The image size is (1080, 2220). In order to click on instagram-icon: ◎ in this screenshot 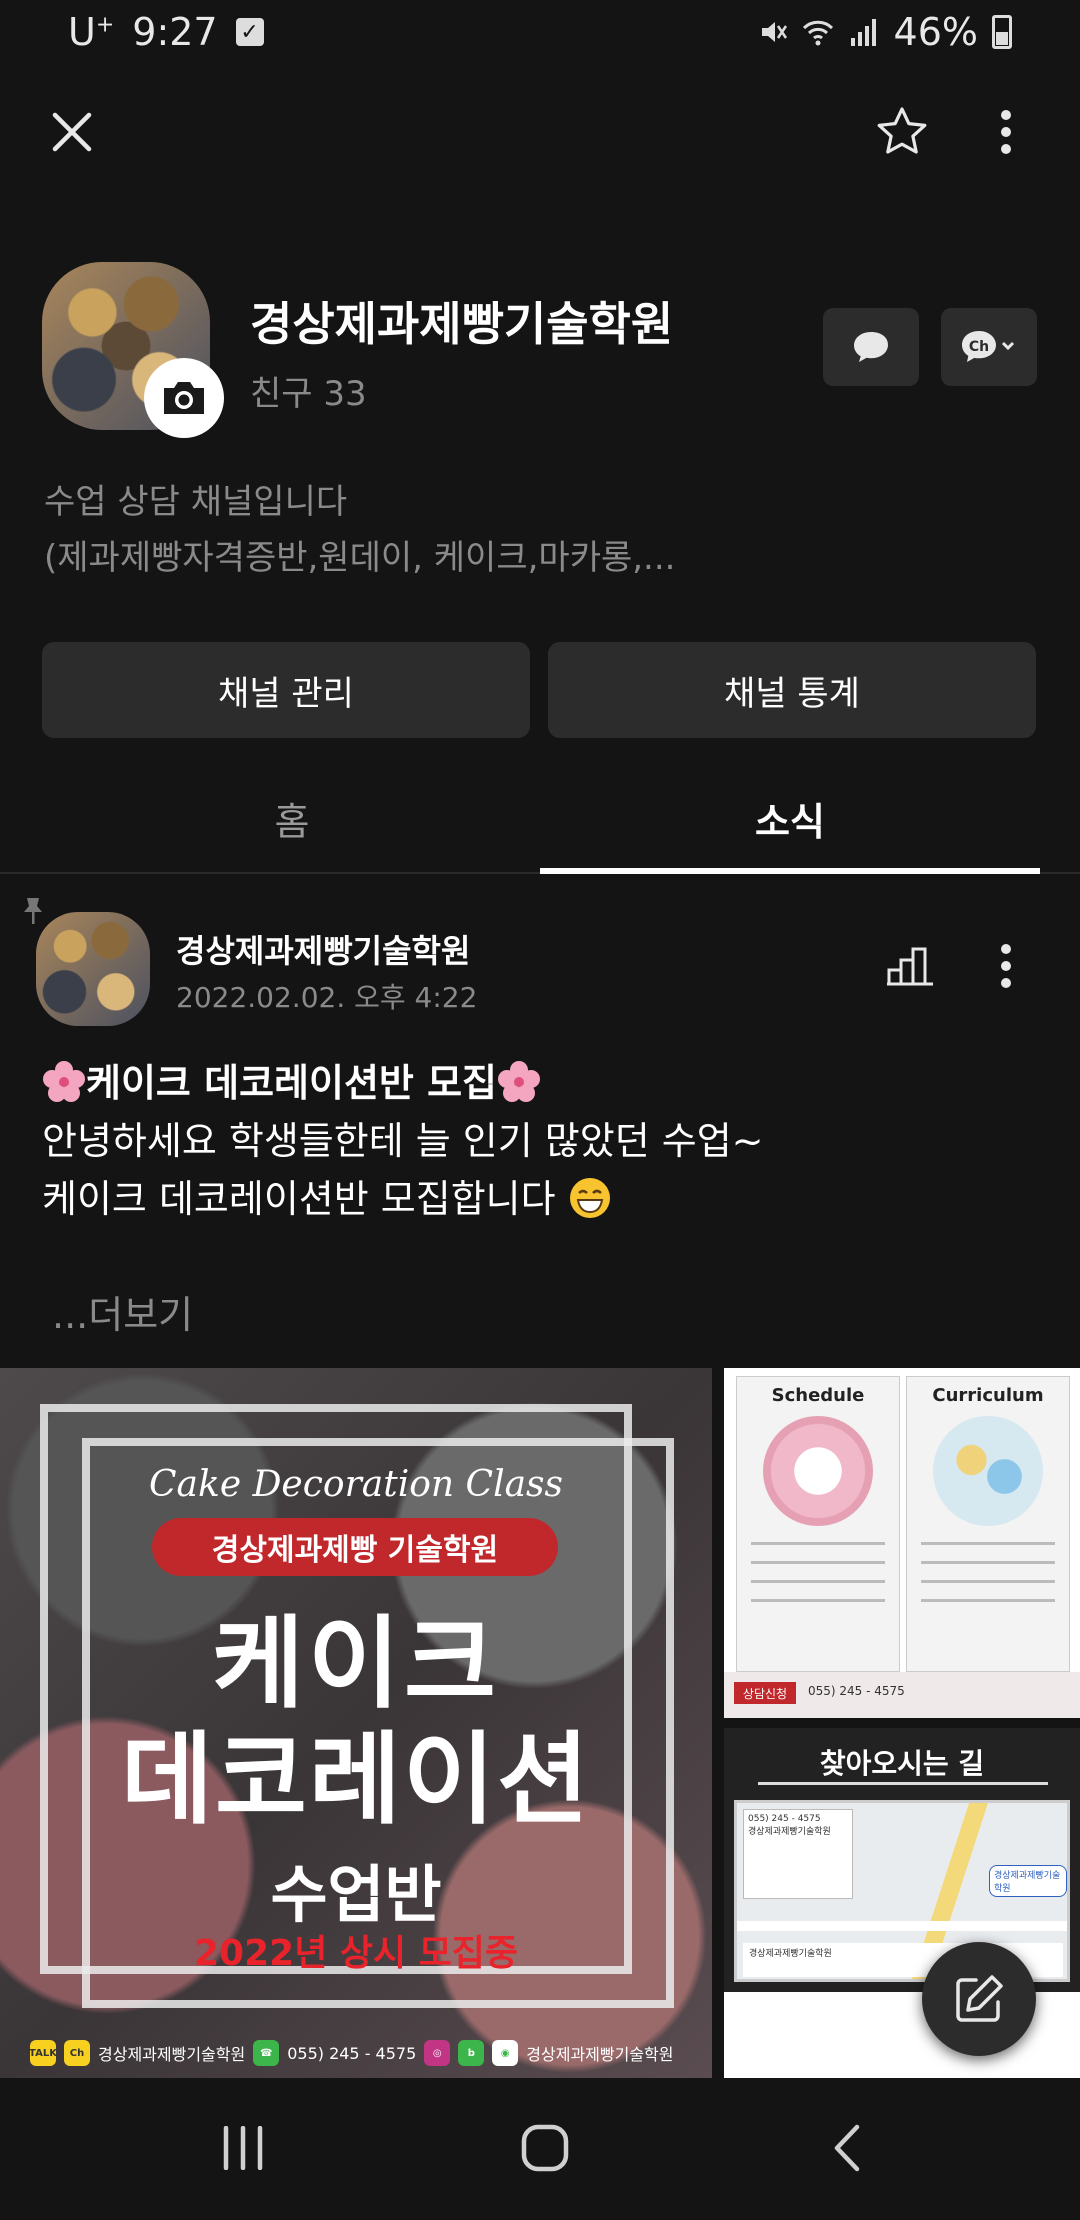, I will do `click(437, 2053)`.